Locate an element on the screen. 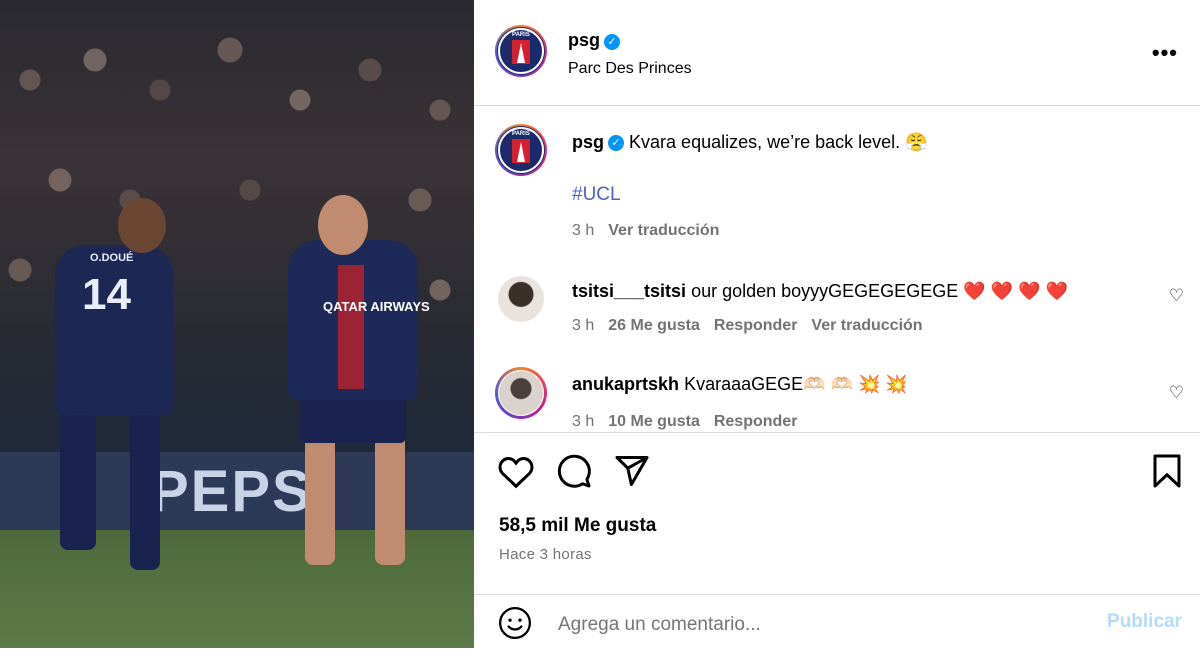 This screenshot has height=649, width=1200. comment-composer: Publicar is located at coordinates (837, 621).